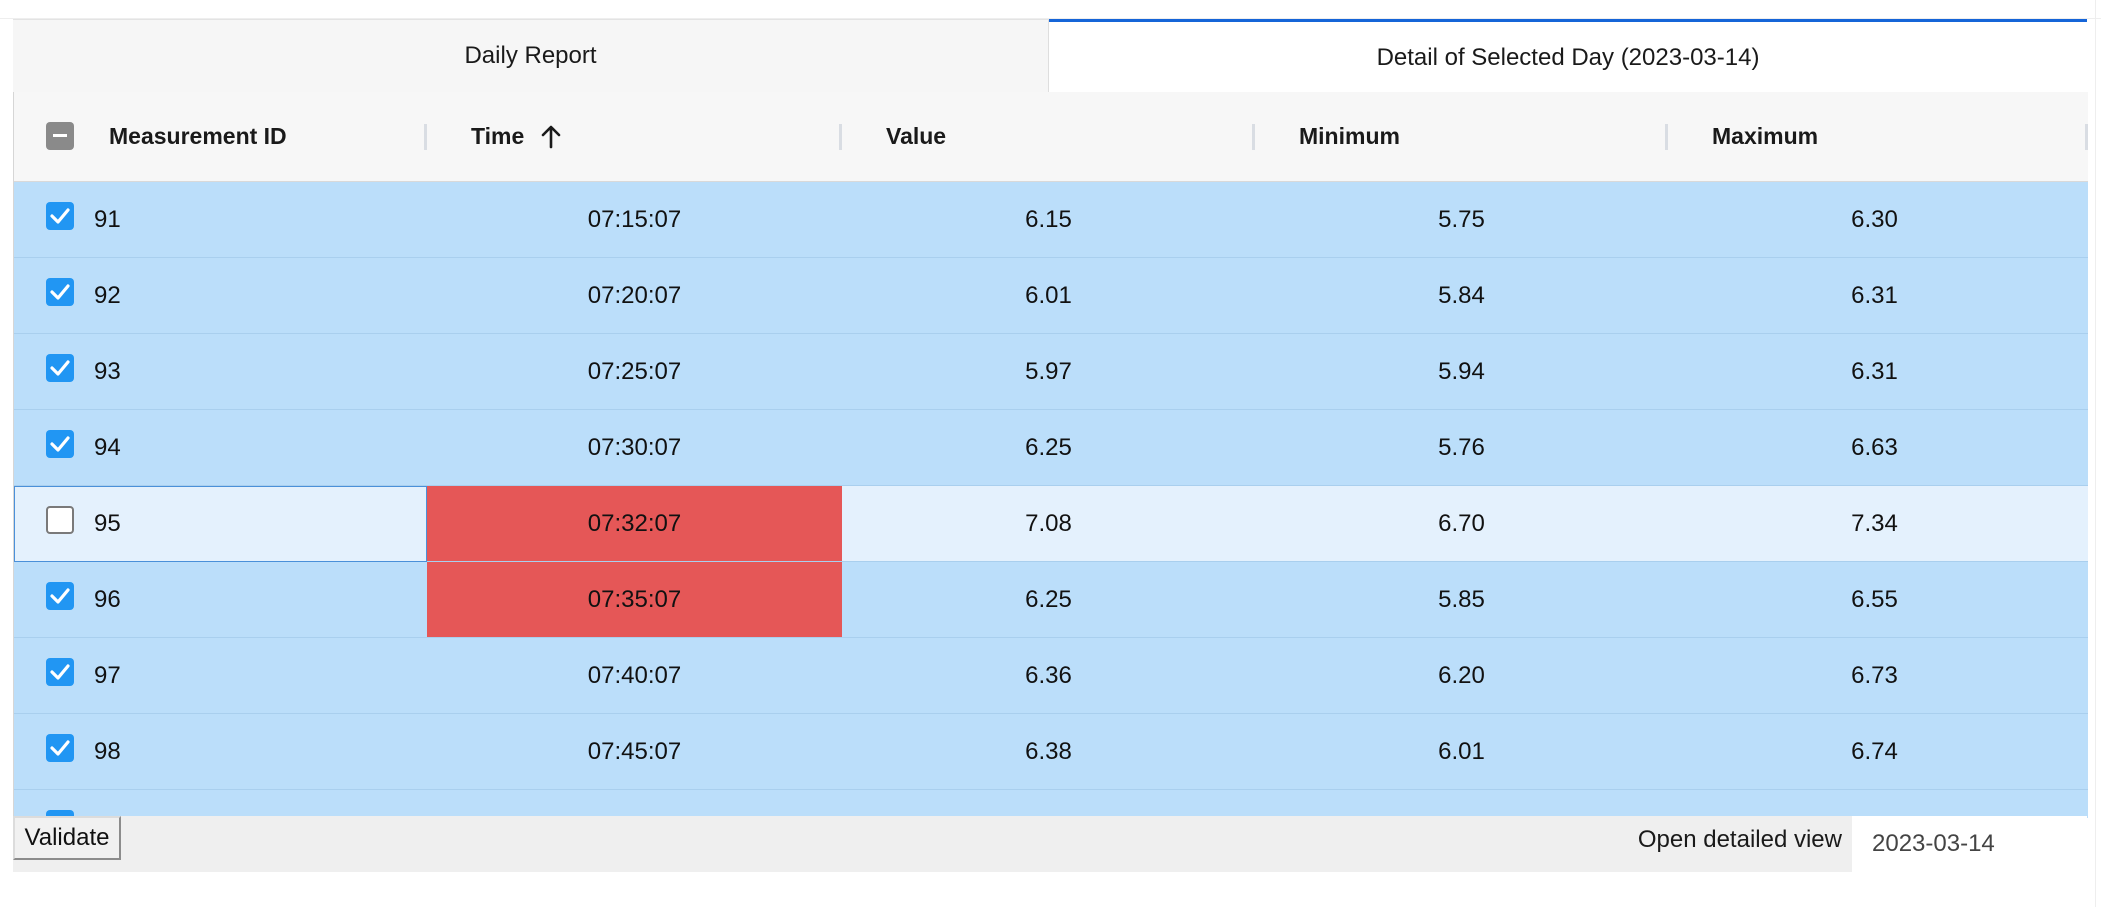  Describe the element at coordinates (260, 523) in the screenshot. I see `cell-id: 95` at that location.